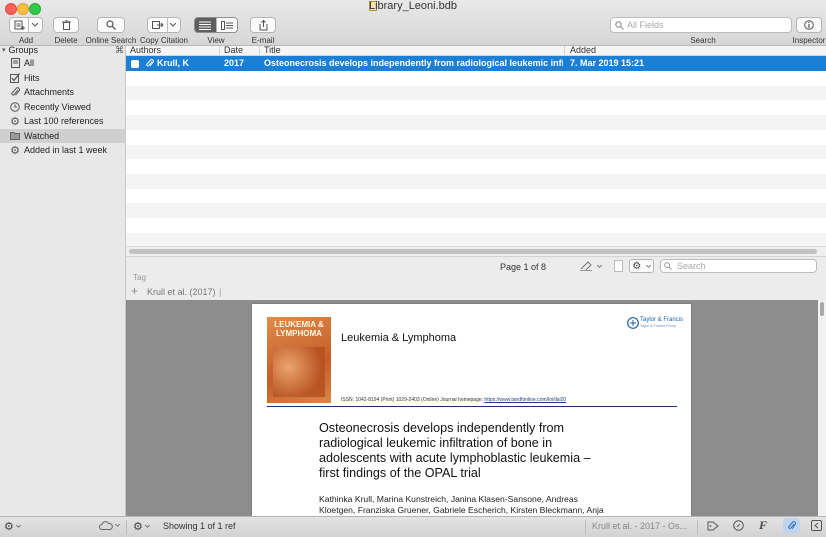  What do you see at coordinates (66, 150) in the screenshot?
I see `sidebar-item-label: Added in last 1 week` at bounding box center [66, 150].